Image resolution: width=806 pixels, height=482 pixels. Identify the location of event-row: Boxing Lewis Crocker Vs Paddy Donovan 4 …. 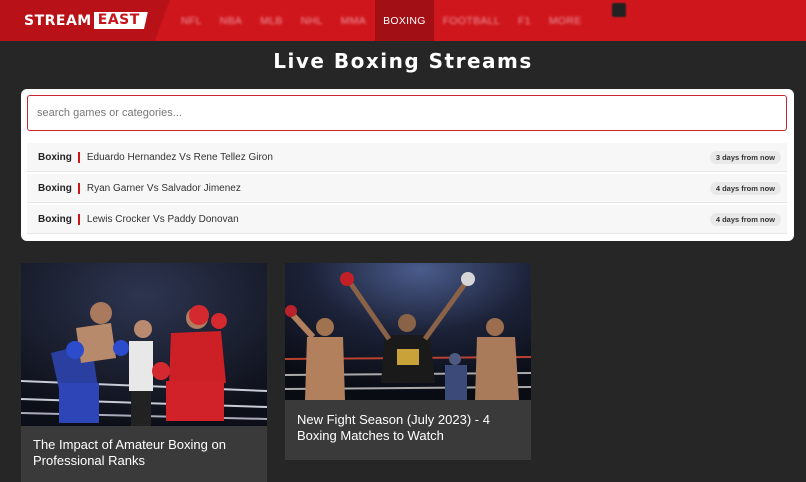
(407, 219).